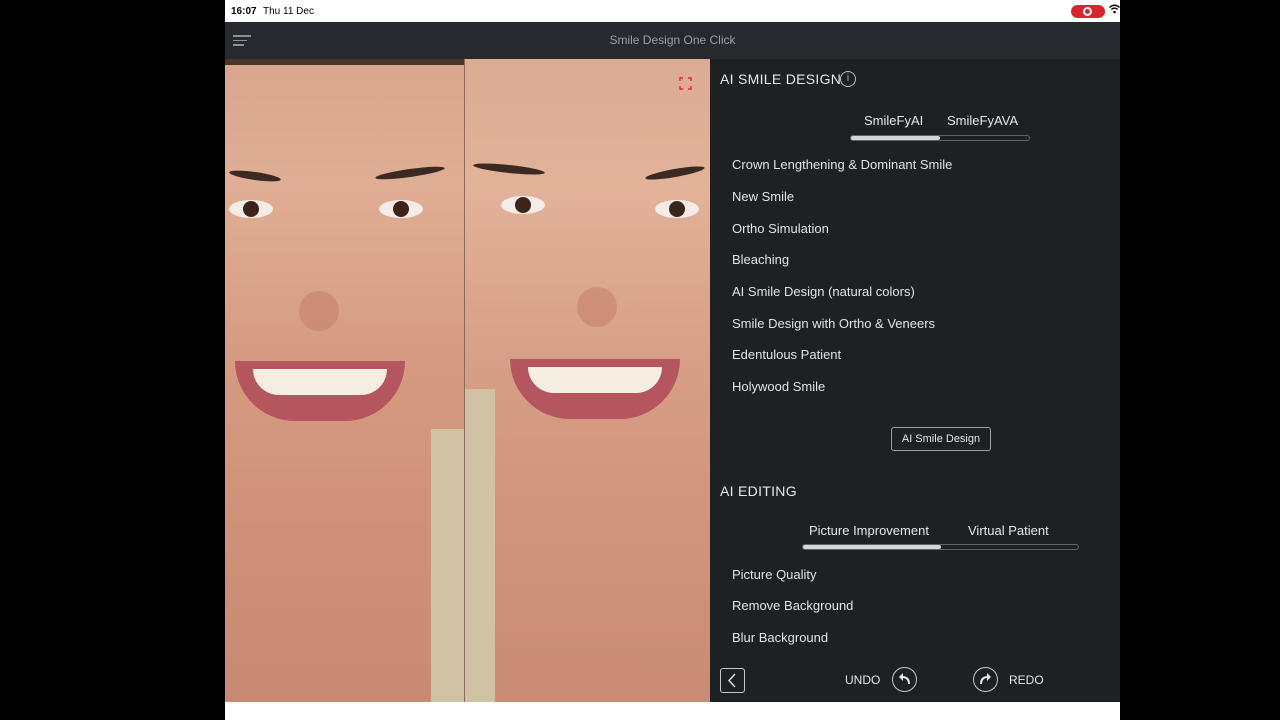 Image resolution: width=1280 pixels, height=720 pixels. I want to click on status-date: Thu 11 Dec, so click(288, 11).